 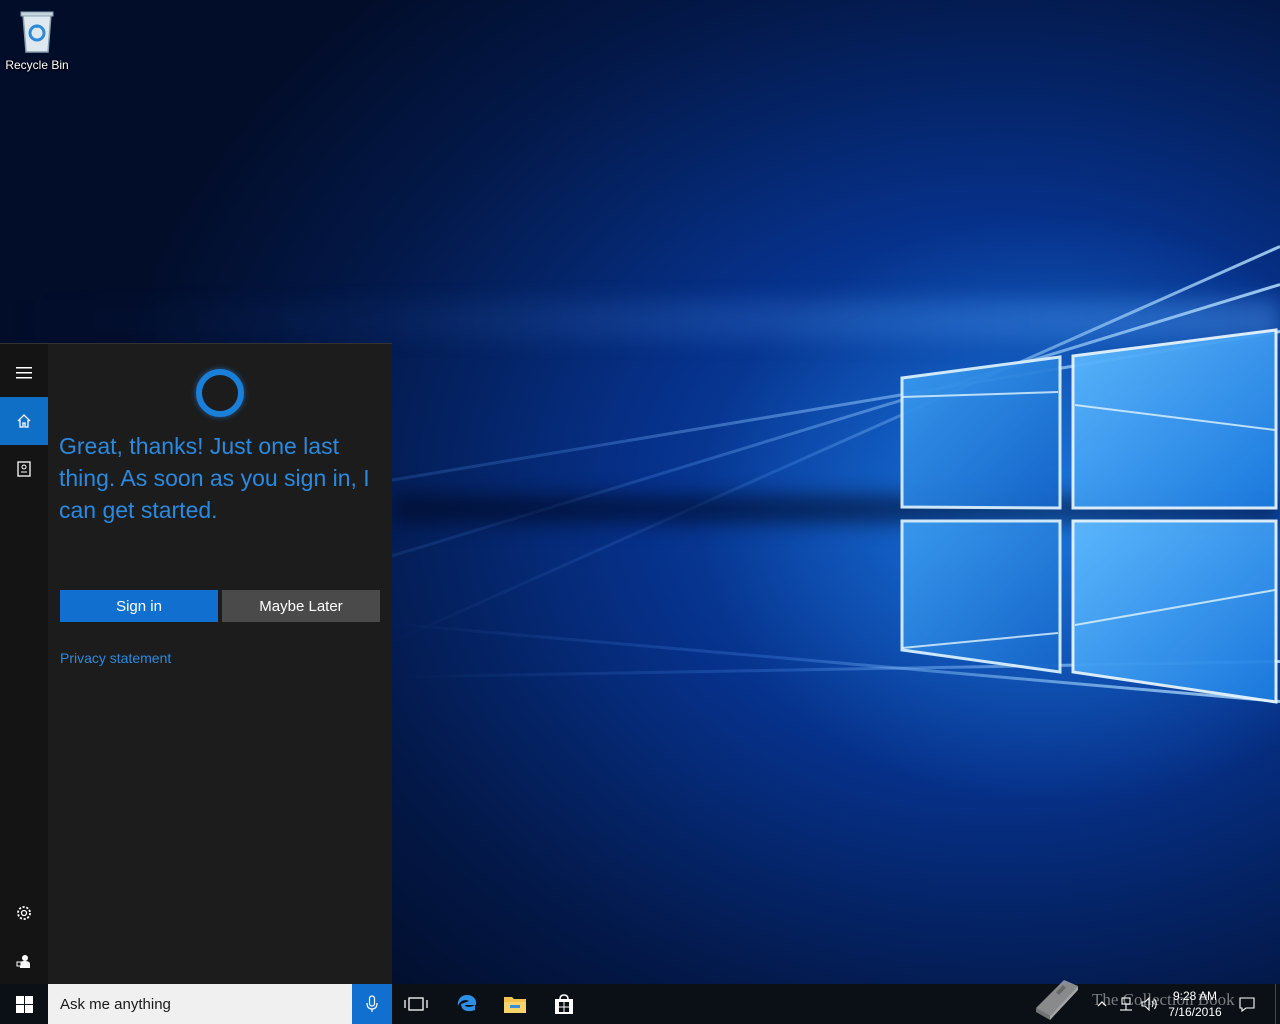 I want to click on file-explorer-icon, so click(x=515, y=1005).